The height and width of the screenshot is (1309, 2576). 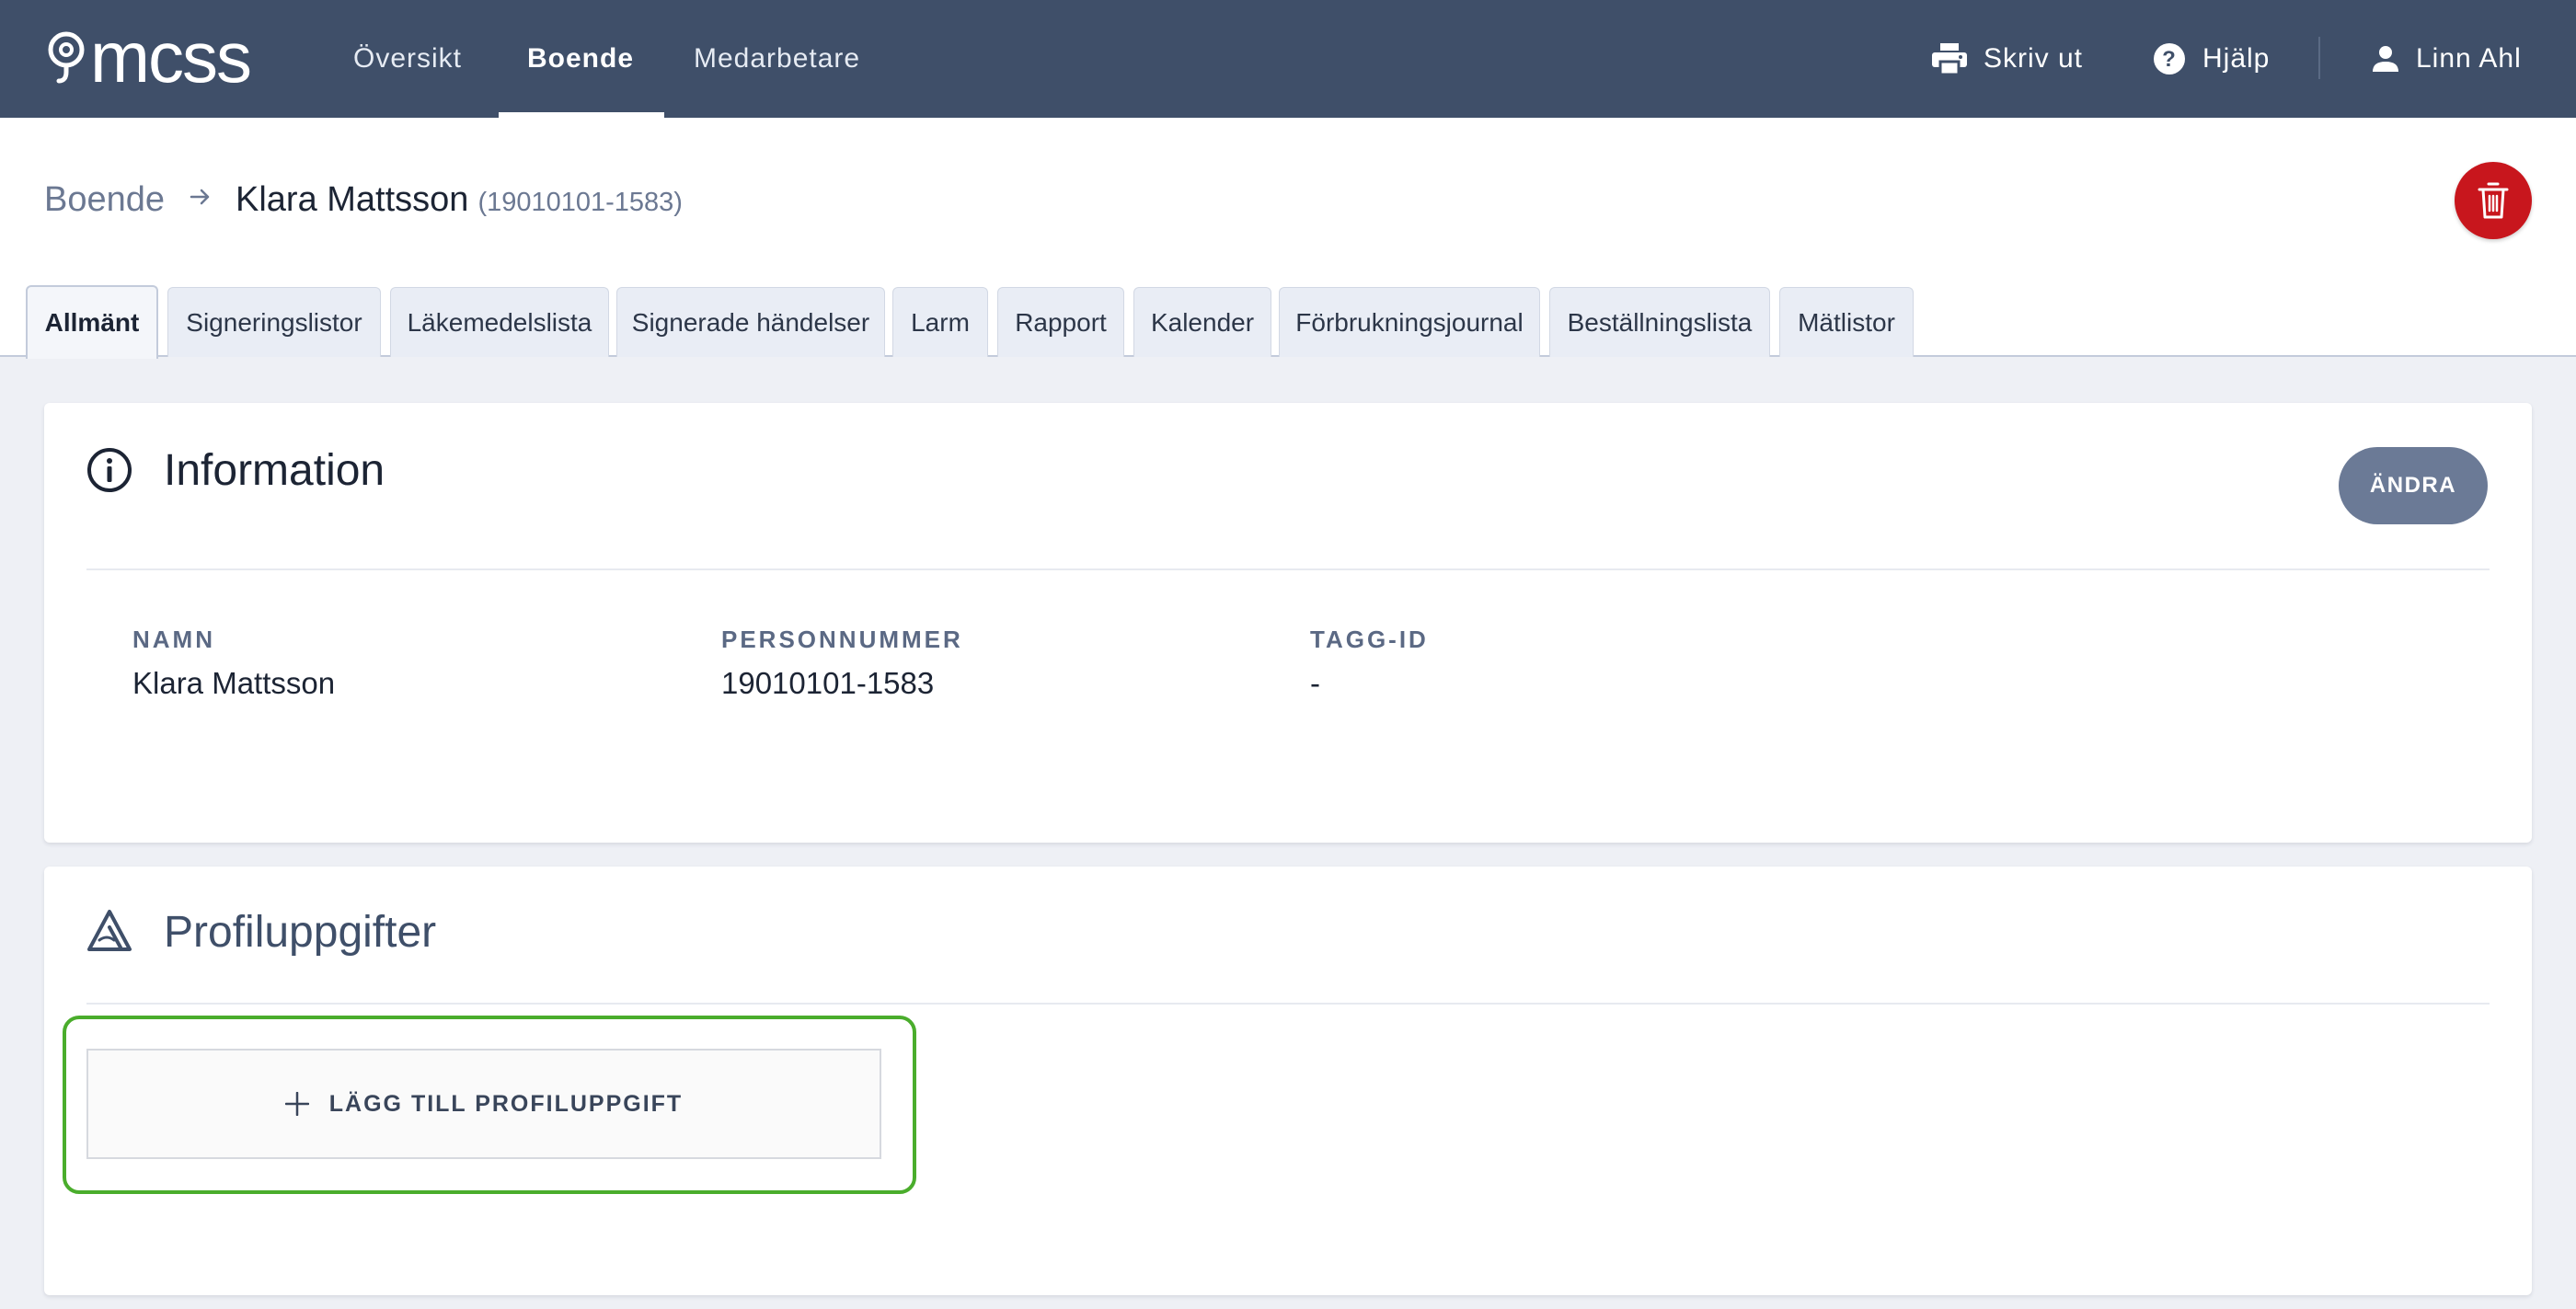 What do you see at coordinates (274, 470) in the screenshot?
I see `information-title: Information` at bounding box center [274, 470].